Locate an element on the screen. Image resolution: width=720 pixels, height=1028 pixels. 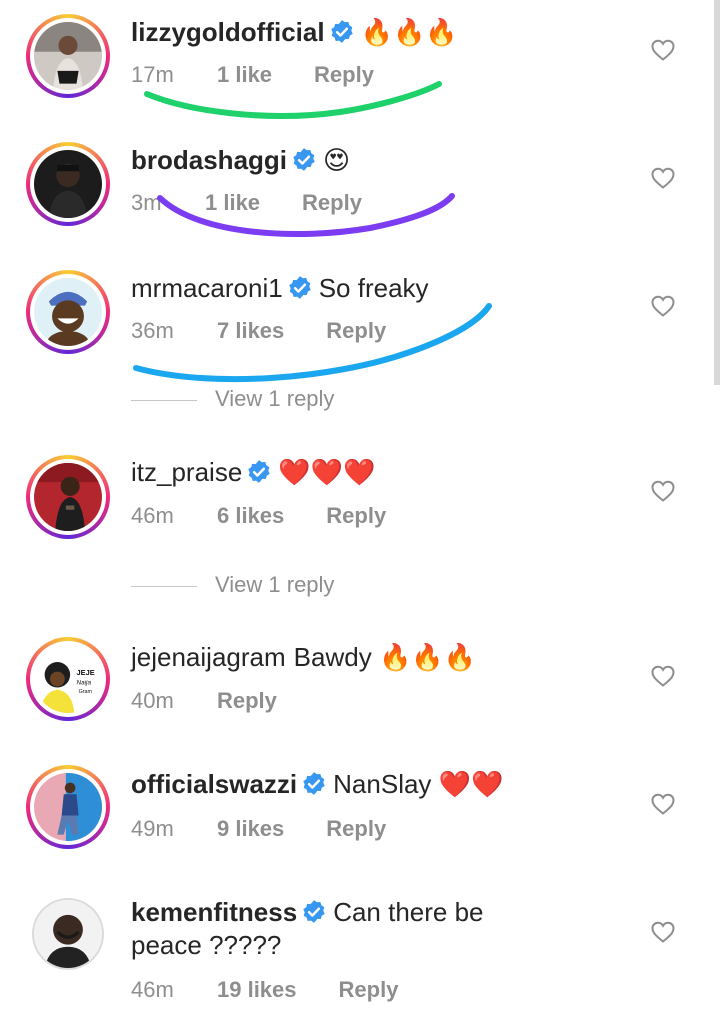
username: officialswazzi is located at coordinates (214, 784).